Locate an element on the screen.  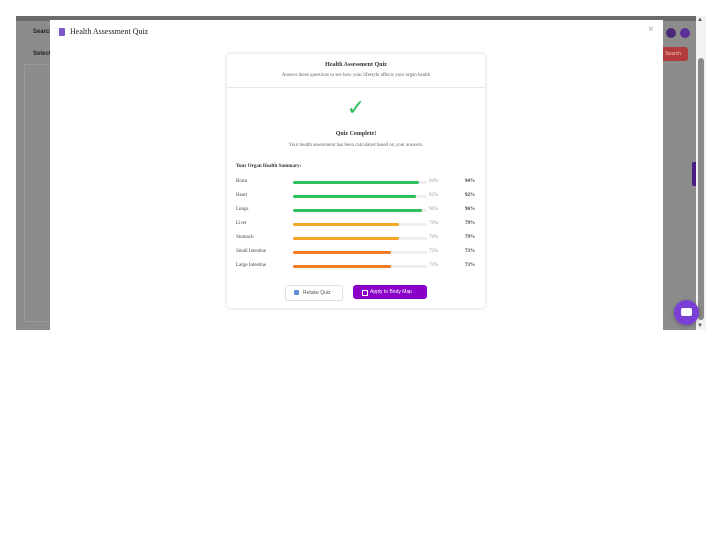
modal-title: Health Assessment Quiz is located at coordinates (109, 31).